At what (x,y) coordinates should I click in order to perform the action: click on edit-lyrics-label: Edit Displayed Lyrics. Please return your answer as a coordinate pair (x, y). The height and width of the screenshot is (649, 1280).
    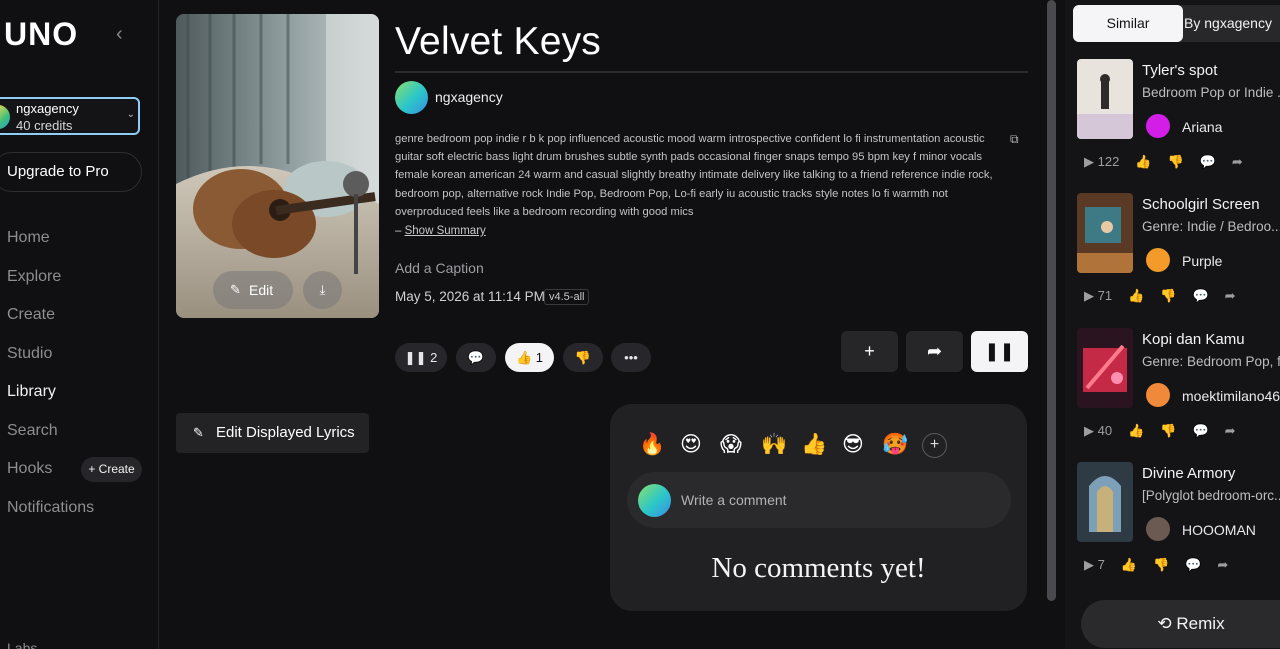
    Looking at the image, I should click on (285, 432).